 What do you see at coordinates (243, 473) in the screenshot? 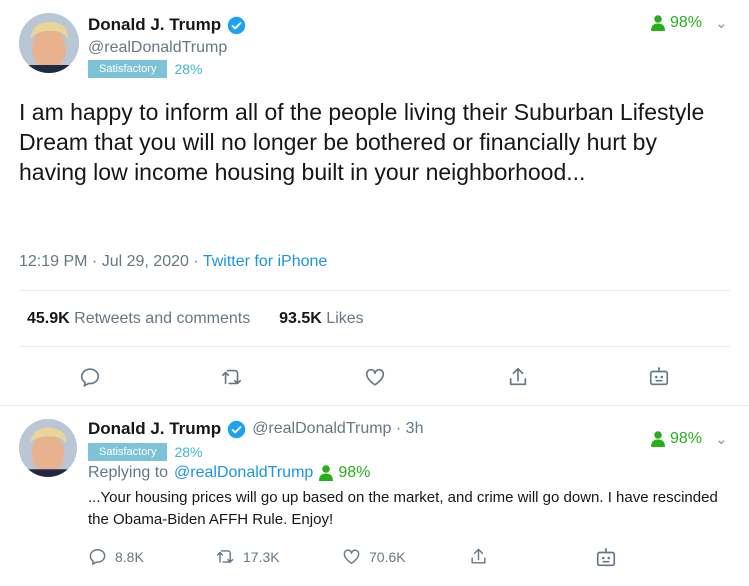
I see `replying-to-link: @realDonaldTrump` at bounding box center [243, 473].